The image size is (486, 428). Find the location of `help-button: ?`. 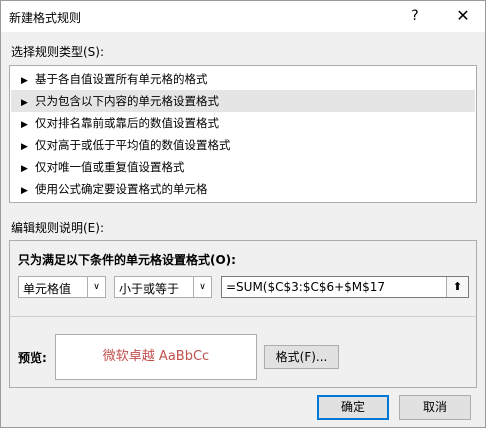

help-button: ? is located at coordinates (415, 16).